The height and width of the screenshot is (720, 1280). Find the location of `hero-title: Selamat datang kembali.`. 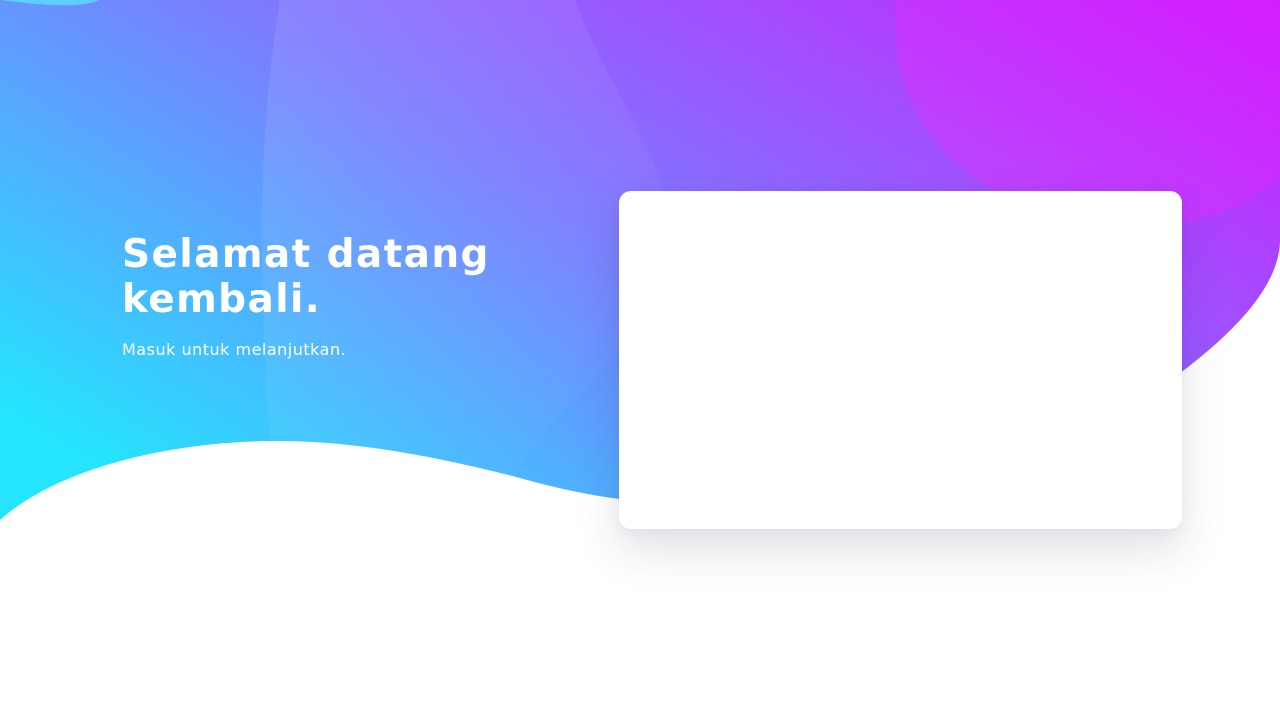

hero-title: Selamat datang kembali. is located at coordinates (306, 277).